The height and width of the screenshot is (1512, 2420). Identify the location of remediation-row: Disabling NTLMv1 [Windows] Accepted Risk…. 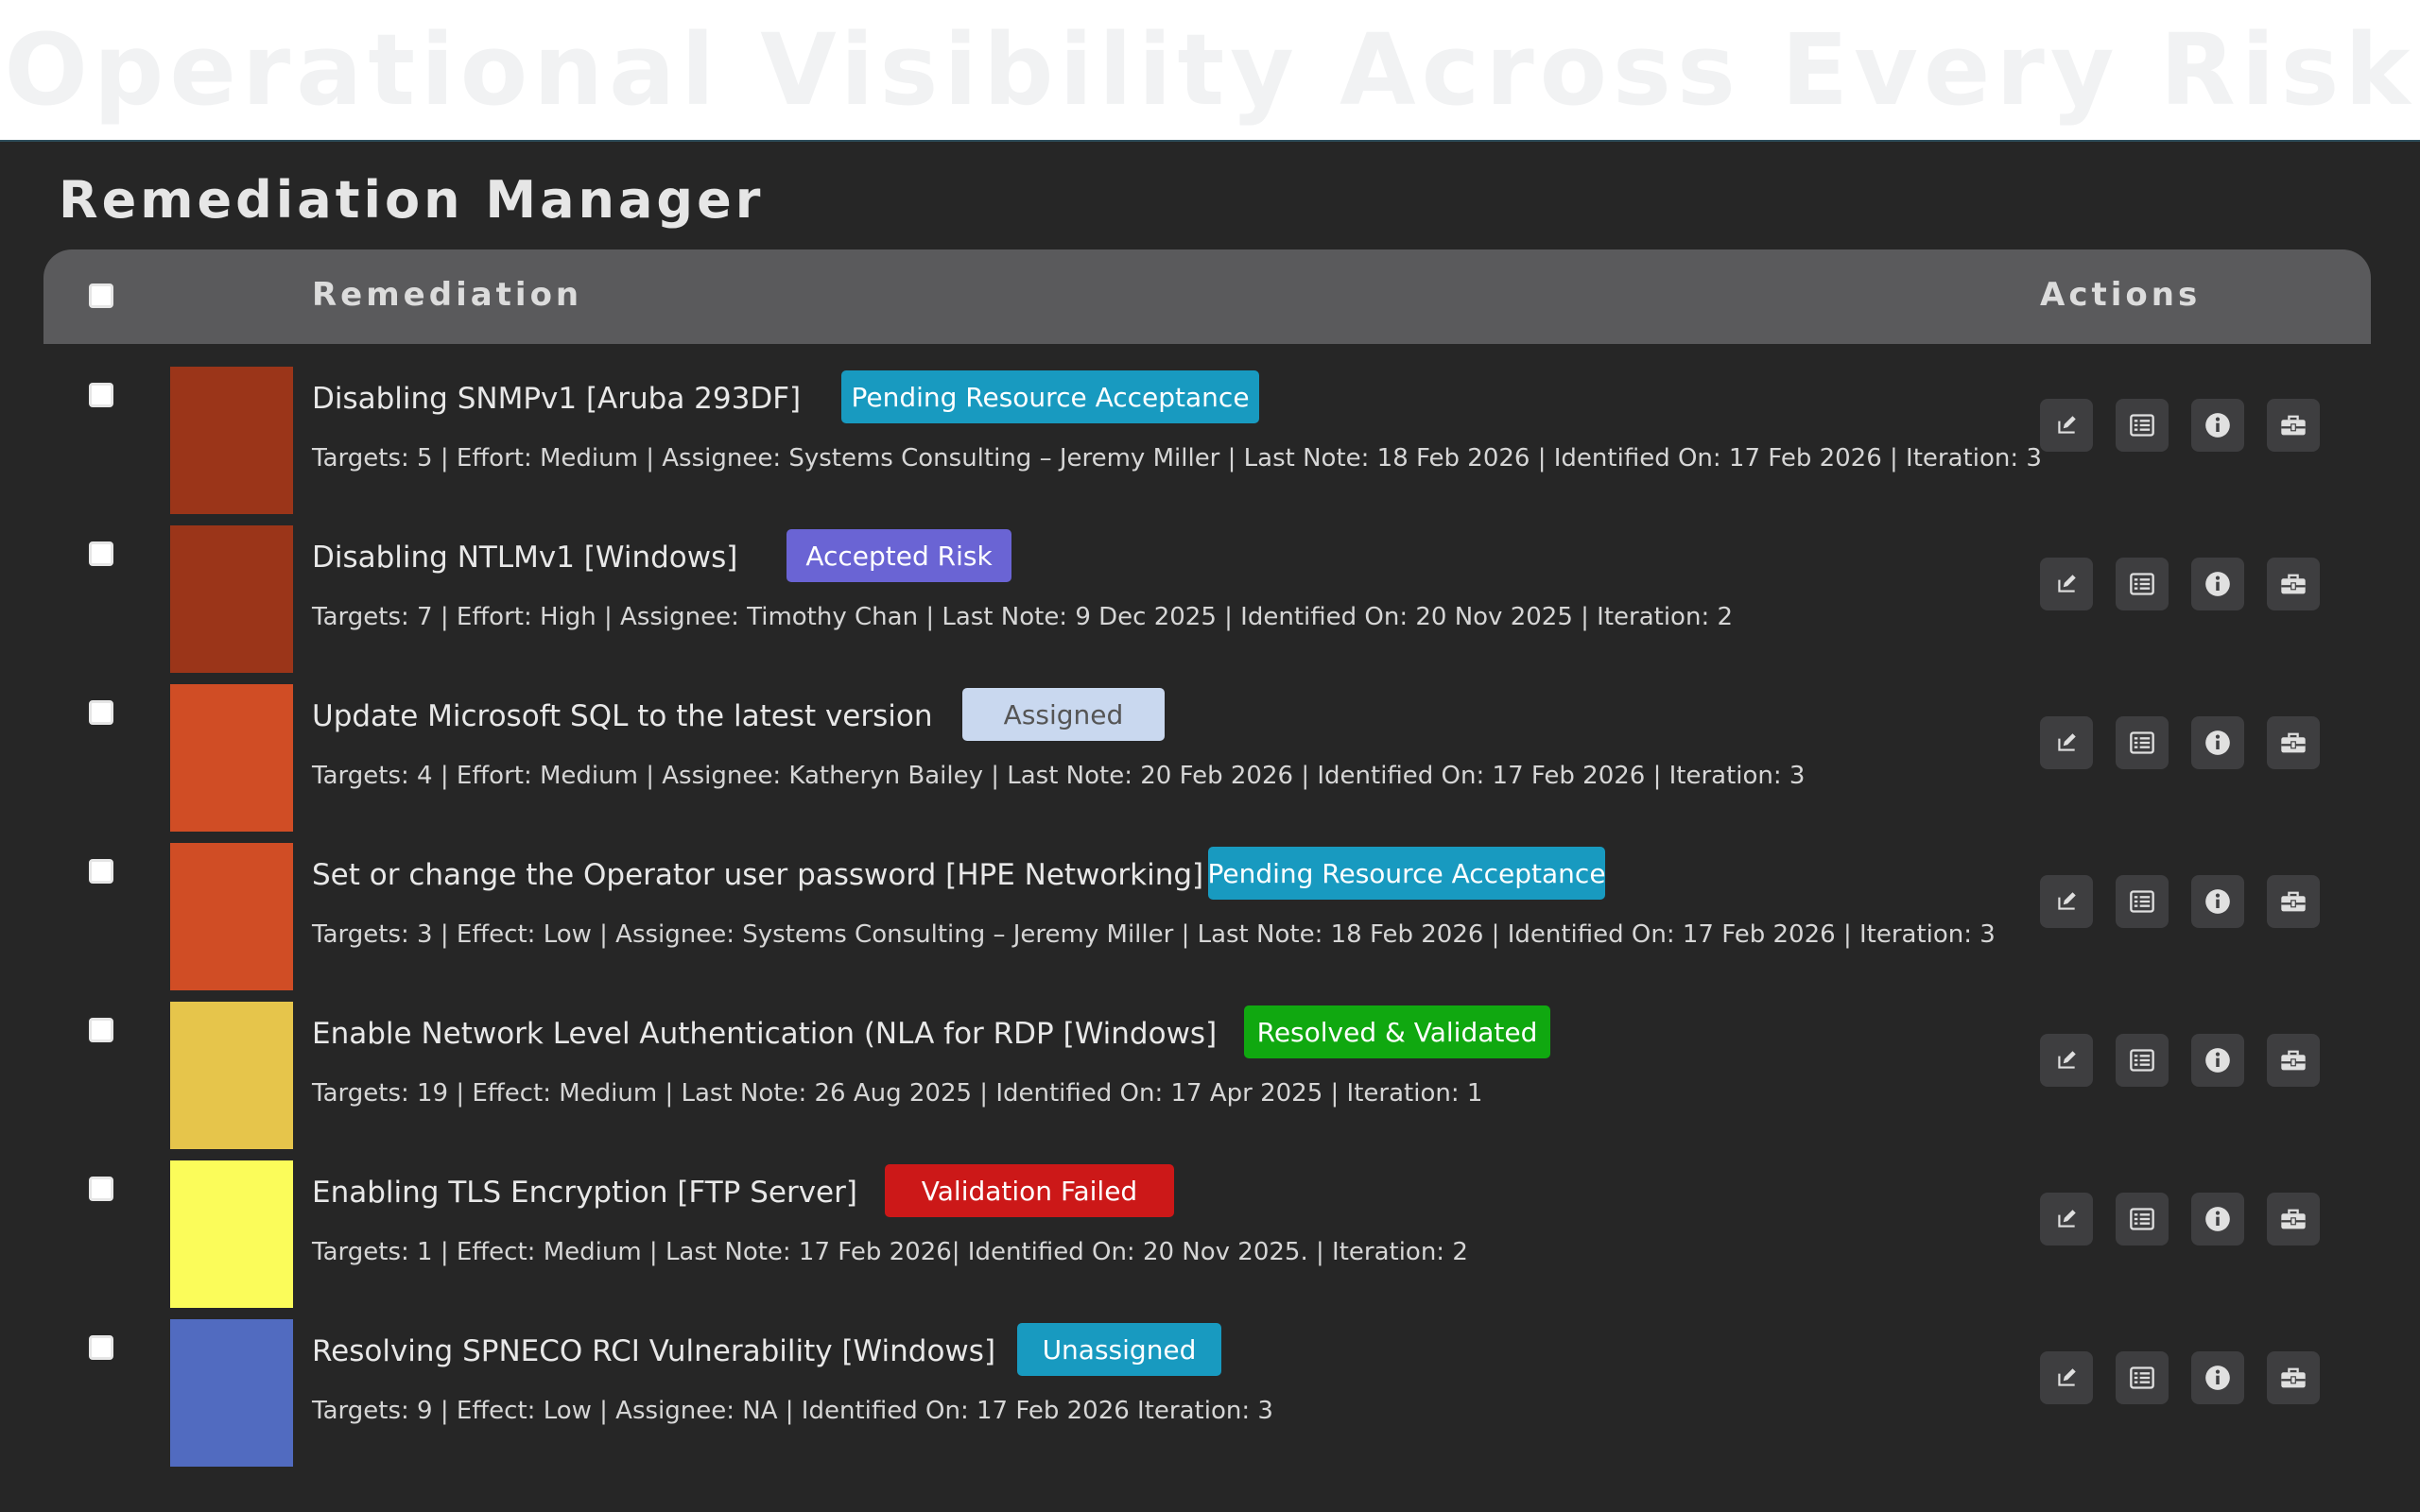
(1210, 591).